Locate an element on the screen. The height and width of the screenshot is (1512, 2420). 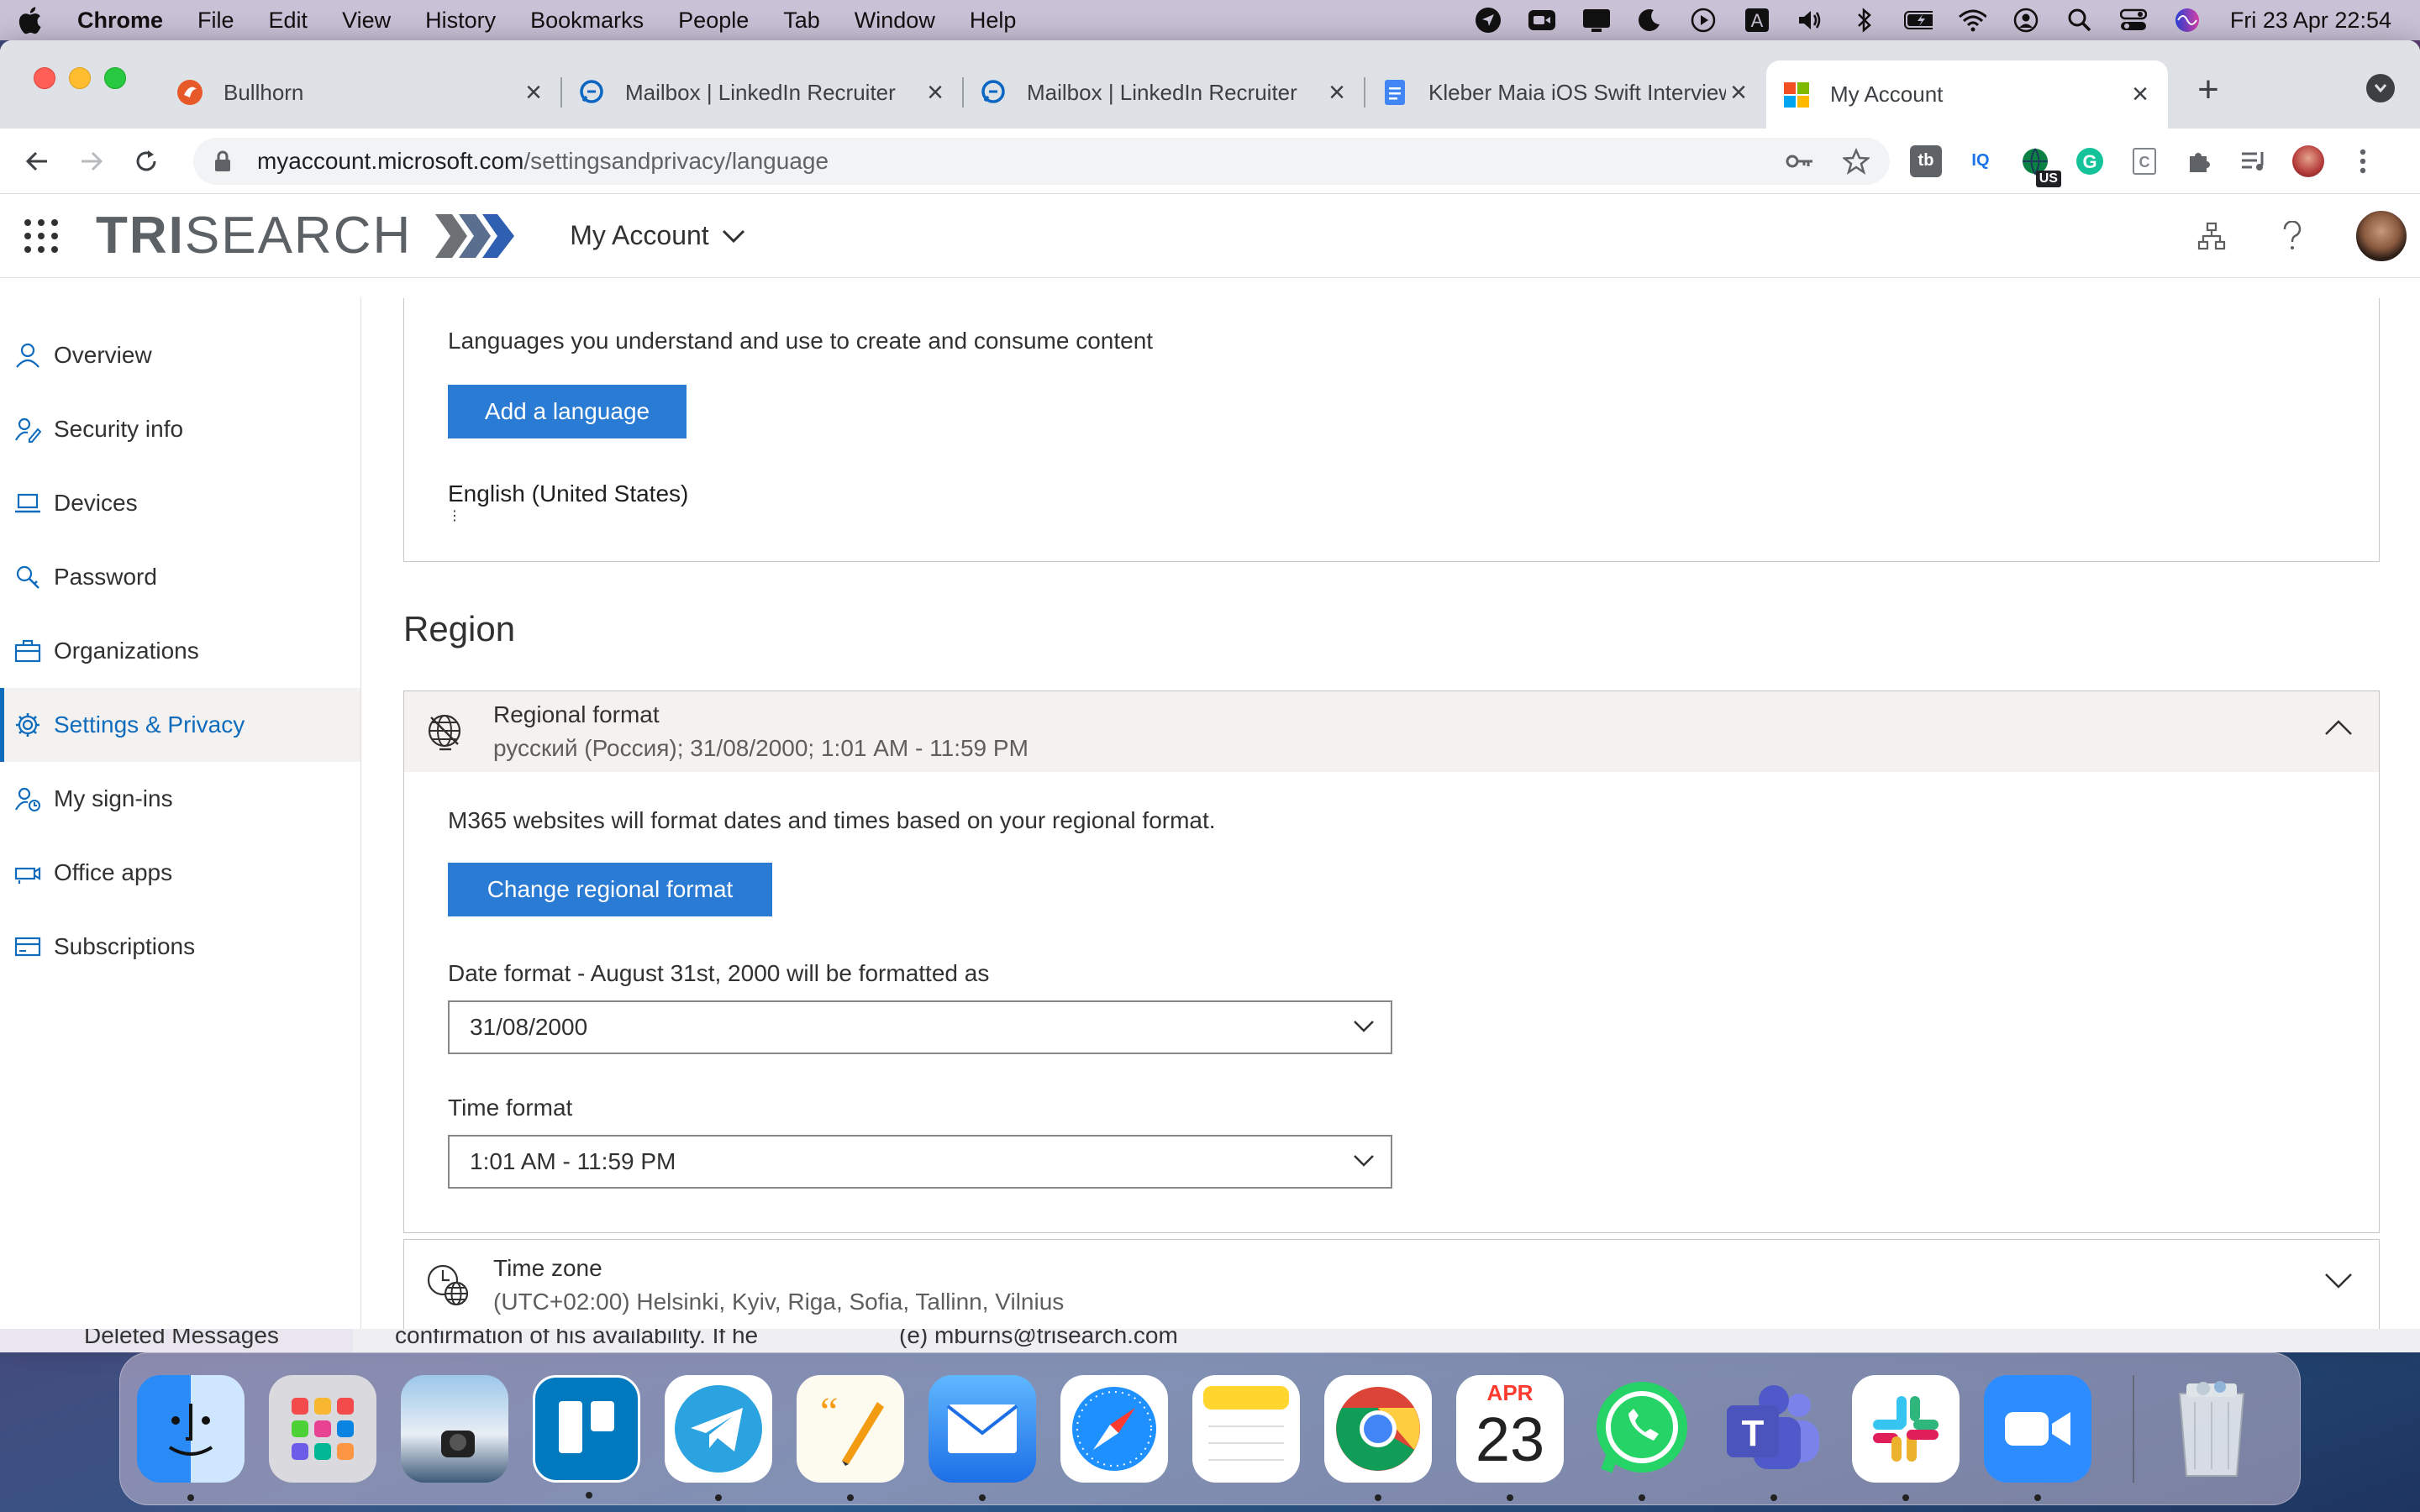
svg-text: A is located at coordinates (1757, 20).